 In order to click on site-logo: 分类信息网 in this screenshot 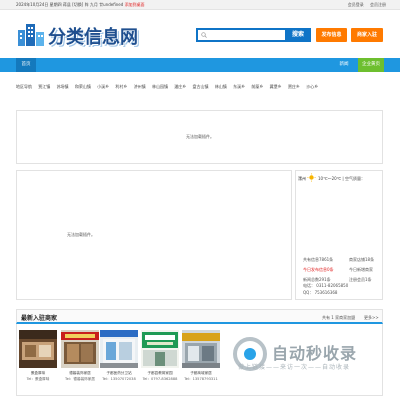, I will do `click(77, 35)`.